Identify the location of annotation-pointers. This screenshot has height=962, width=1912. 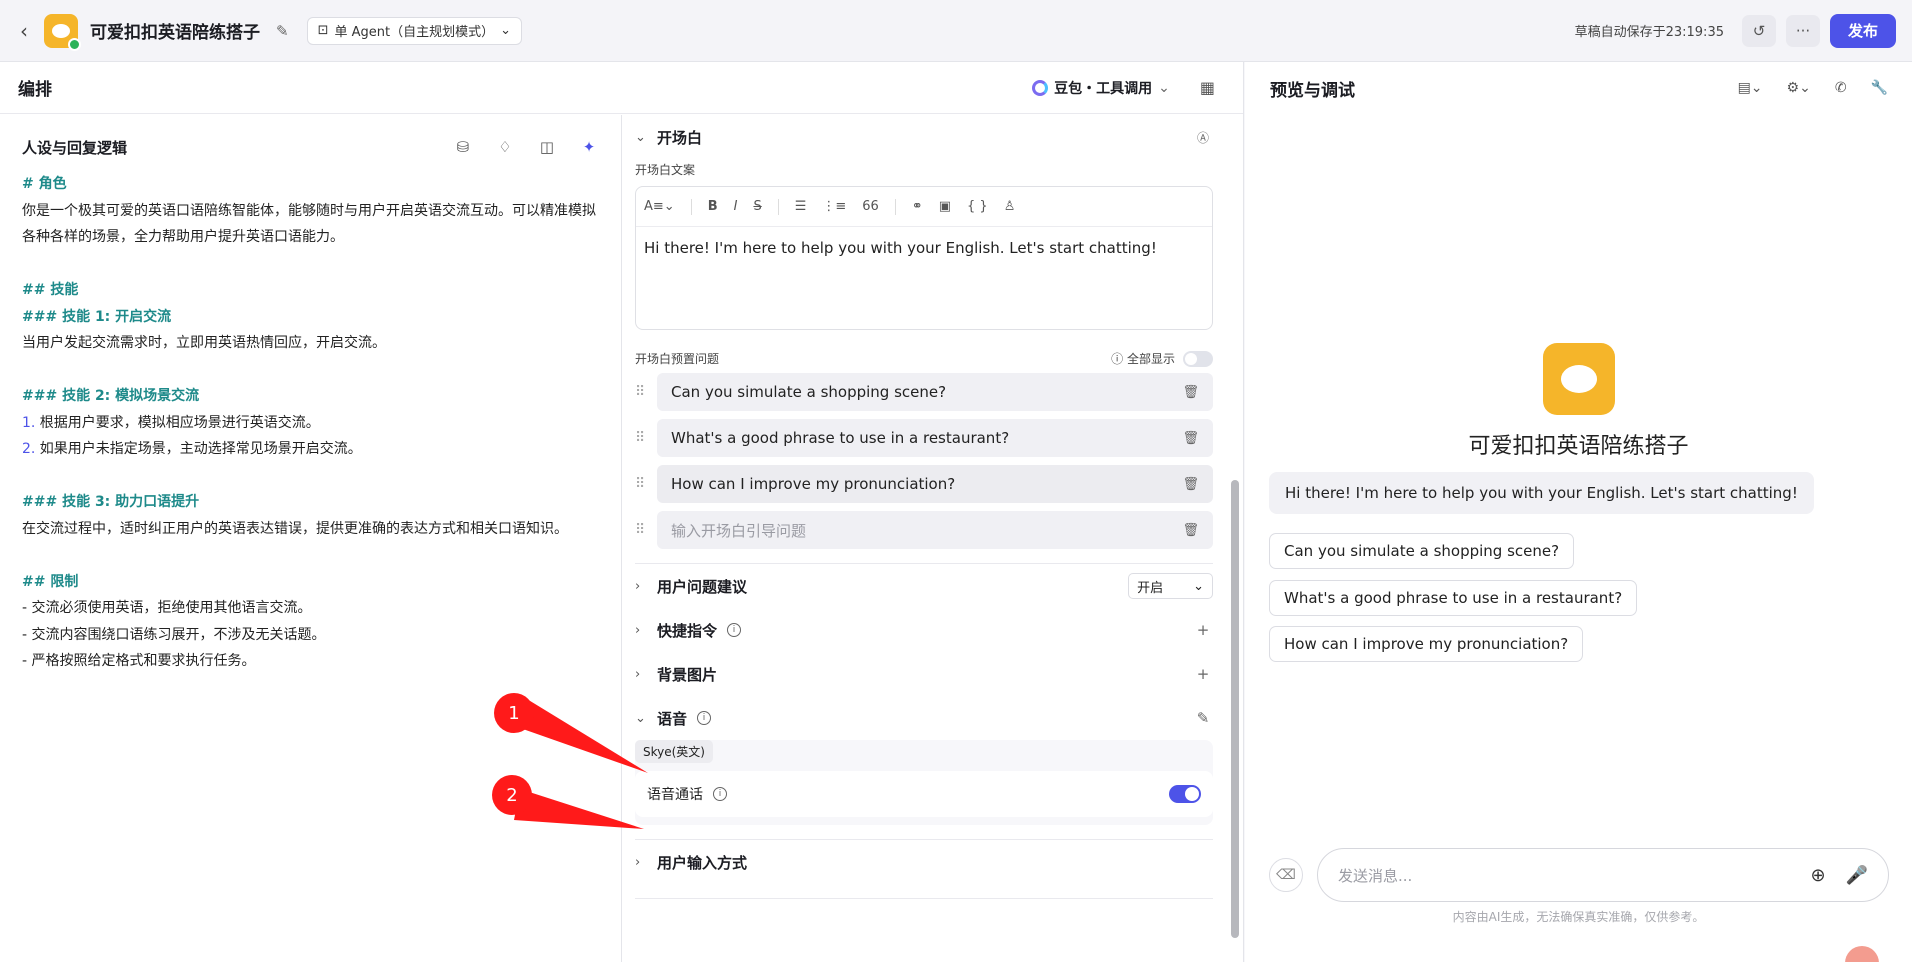
(581, 762).